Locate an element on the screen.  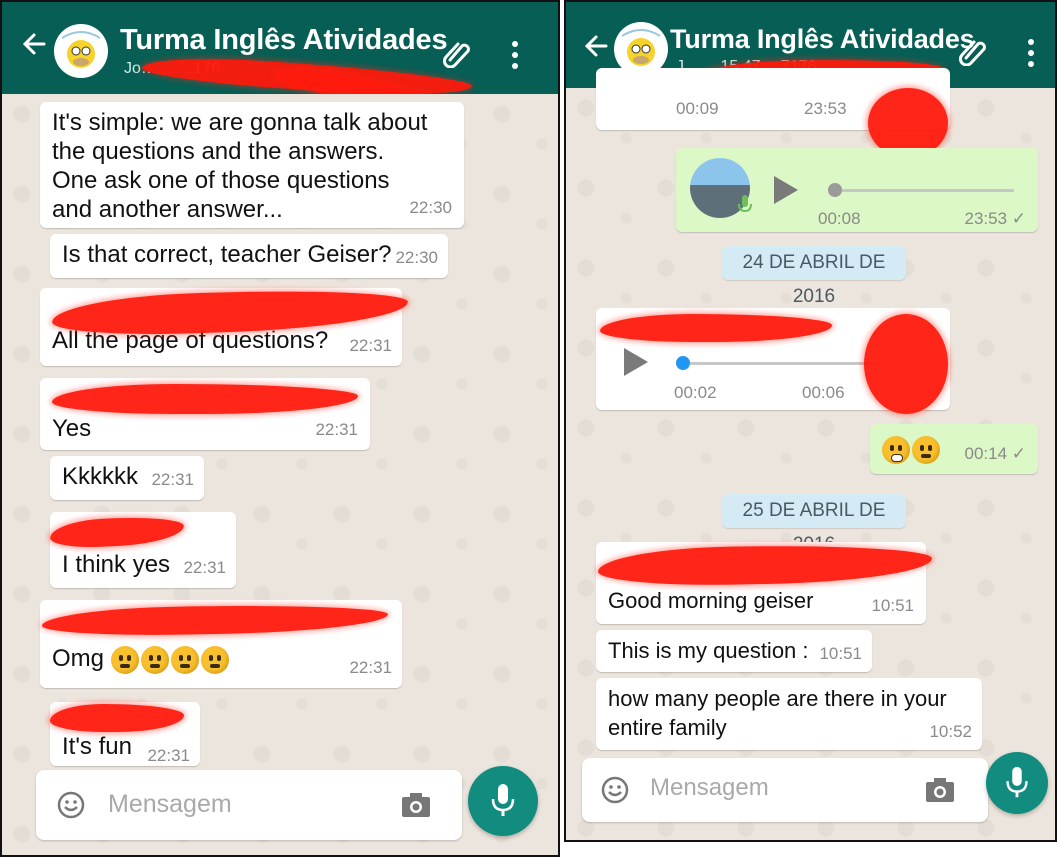
voice-message-bubble: 00:08 23:53 ✓ is located at coordinates (857, 190).